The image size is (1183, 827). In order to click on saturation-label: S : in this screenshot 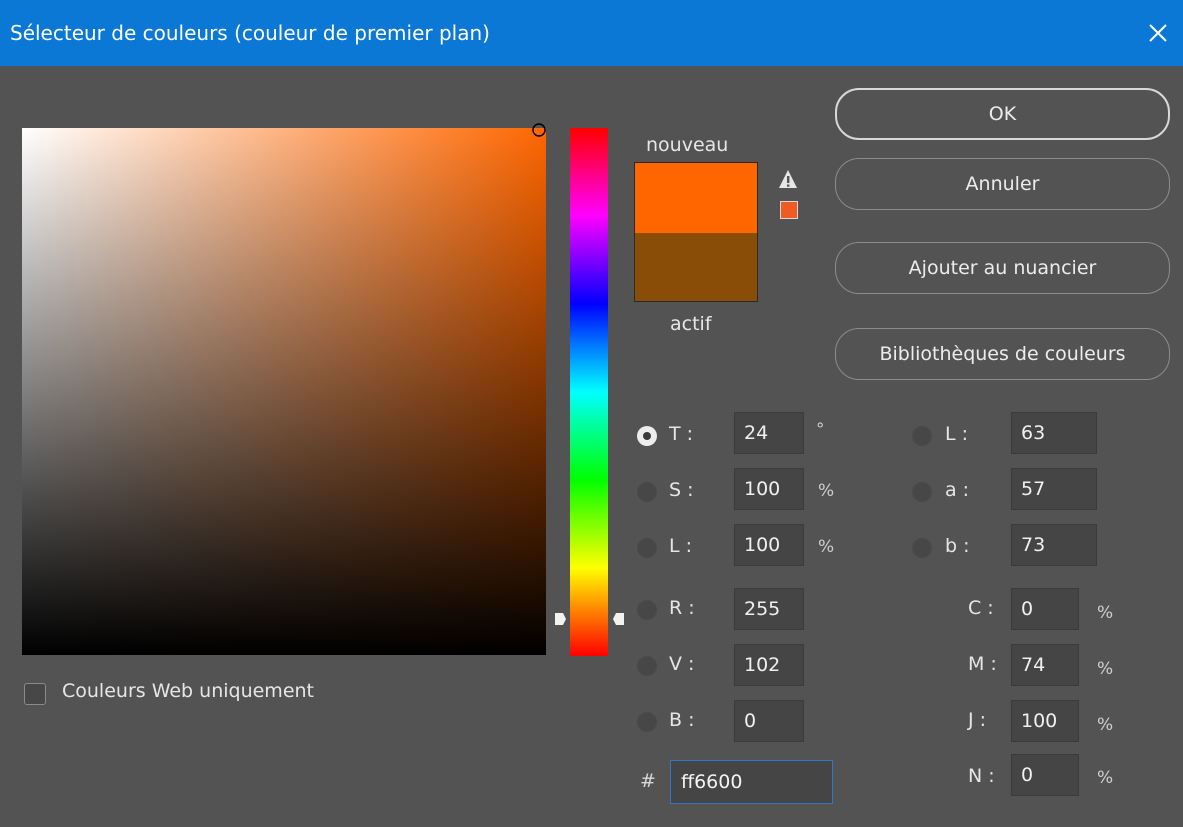, I will do `click(681, 490)`.